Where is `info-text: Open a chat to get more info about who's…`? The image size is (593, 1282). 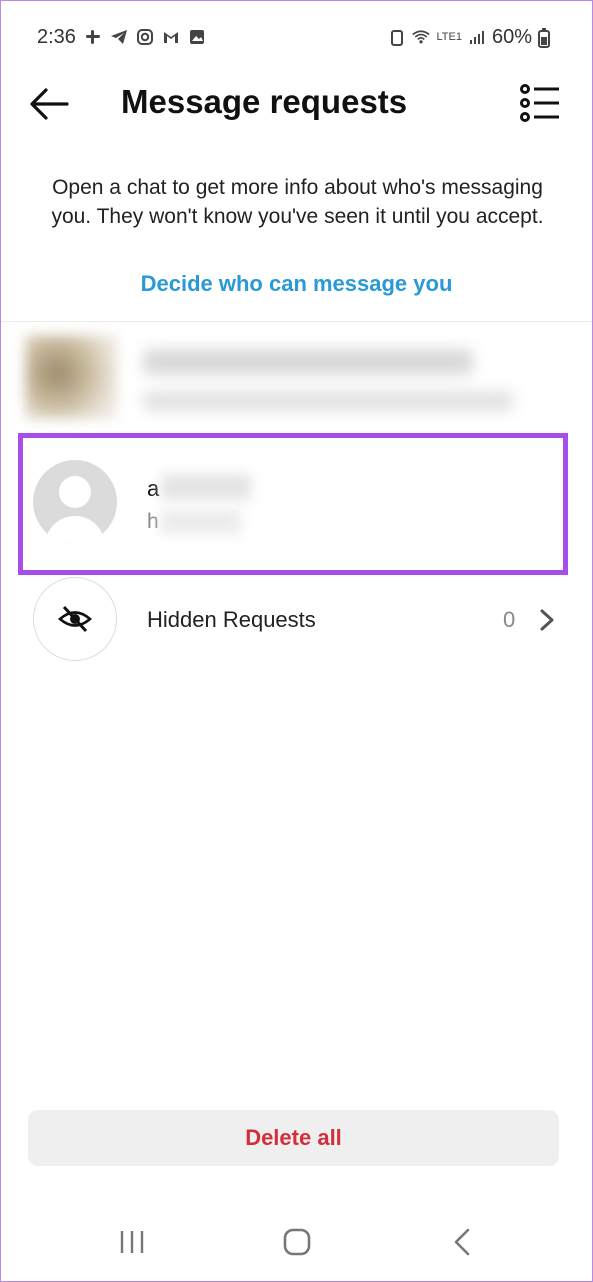
info-text: Open a chat to get more info about who's… is located at coordinates (297, 202).